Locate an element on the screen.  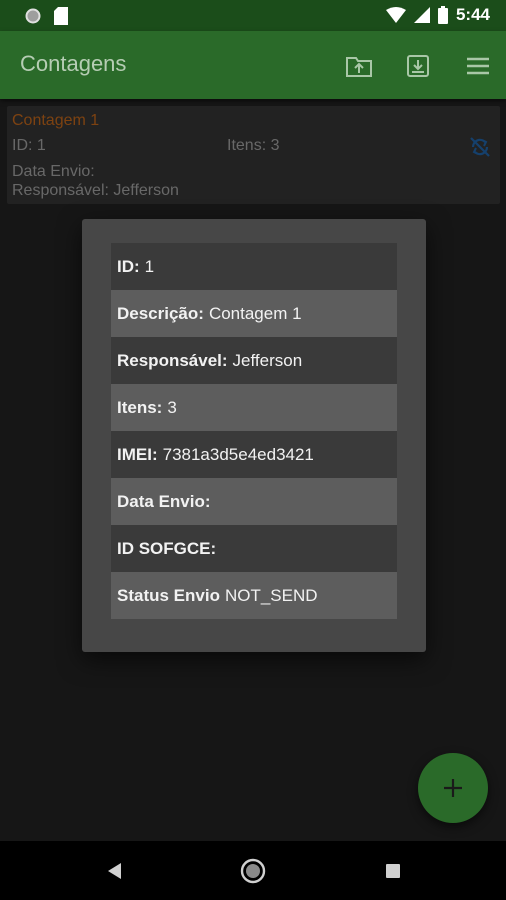
detail-value: Contagem 1 is located at coordinates (255, 313).